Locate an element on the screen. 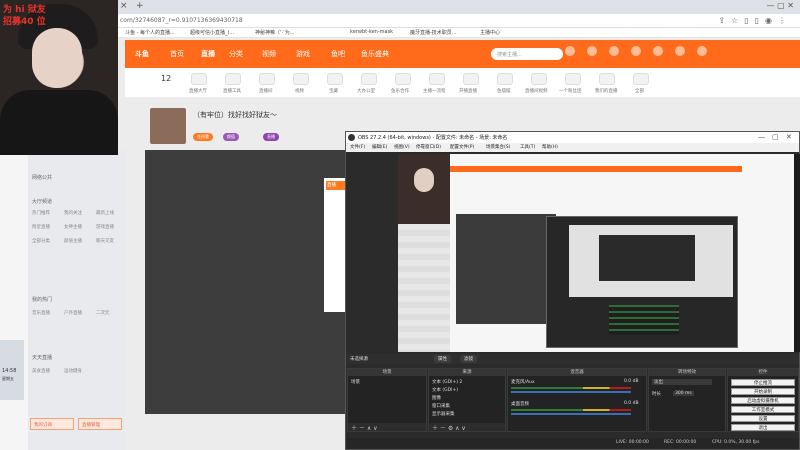 The height and width of the screenshot is (450, 800). window-controls: — ▢ ✕ is located at coordinates (780, 5).